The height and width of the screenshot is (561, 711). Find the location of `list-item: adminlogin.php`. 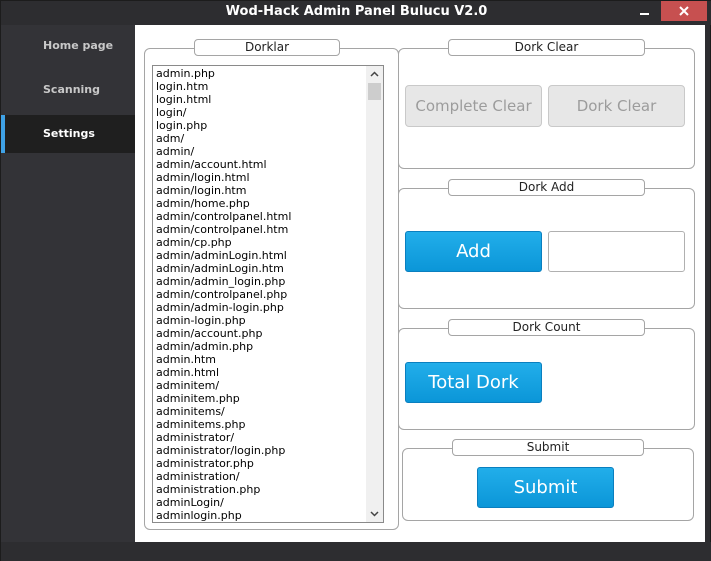

list-item: adminlogin.php is located at coordinates (261, 515).